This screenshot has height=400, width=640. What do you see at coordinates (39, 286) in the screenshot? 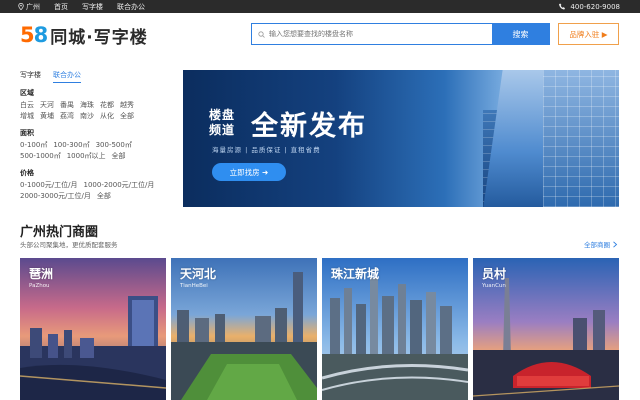
I see `area-pinyin: PaZhou` at bounding box center [39, 286].